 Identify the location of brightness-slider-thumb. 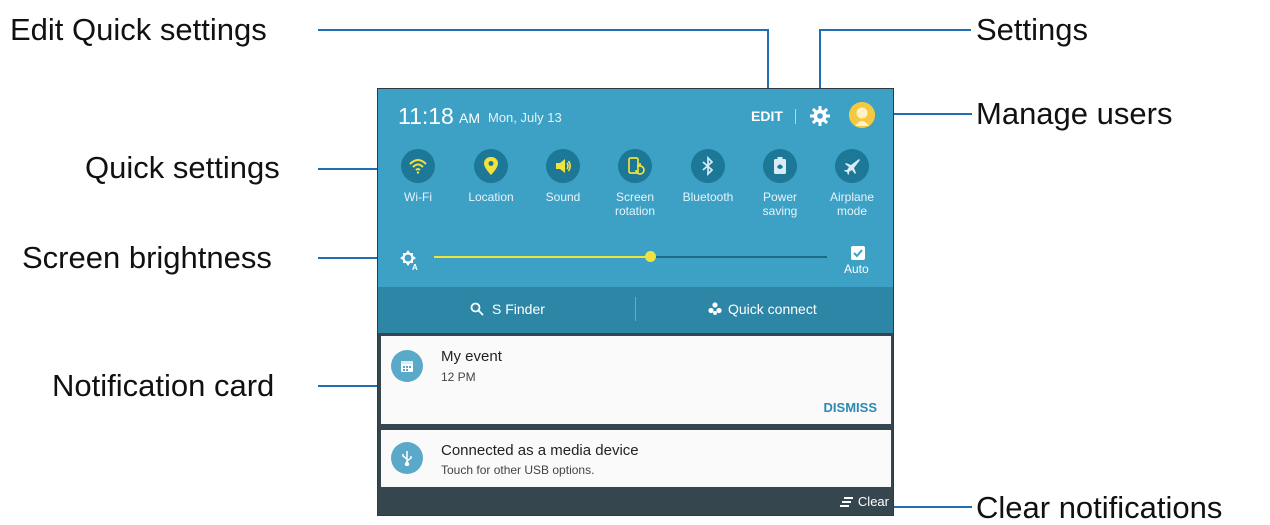
(651, 256).